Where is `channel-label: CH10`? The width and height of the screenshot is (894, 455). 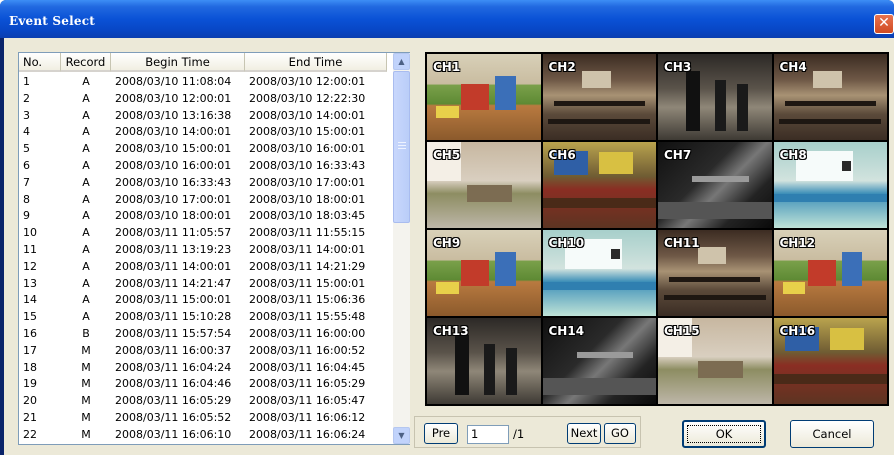
channel-label: CH10 is located at coordinates (566, 243).